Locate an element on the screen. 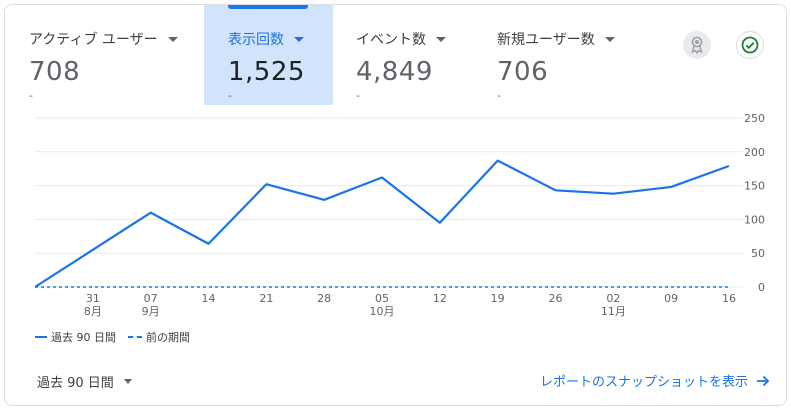 Image resolution: width=791 pixels, height=410 pixels. x-tick-label: 12 is located at coordinates (440, 298).